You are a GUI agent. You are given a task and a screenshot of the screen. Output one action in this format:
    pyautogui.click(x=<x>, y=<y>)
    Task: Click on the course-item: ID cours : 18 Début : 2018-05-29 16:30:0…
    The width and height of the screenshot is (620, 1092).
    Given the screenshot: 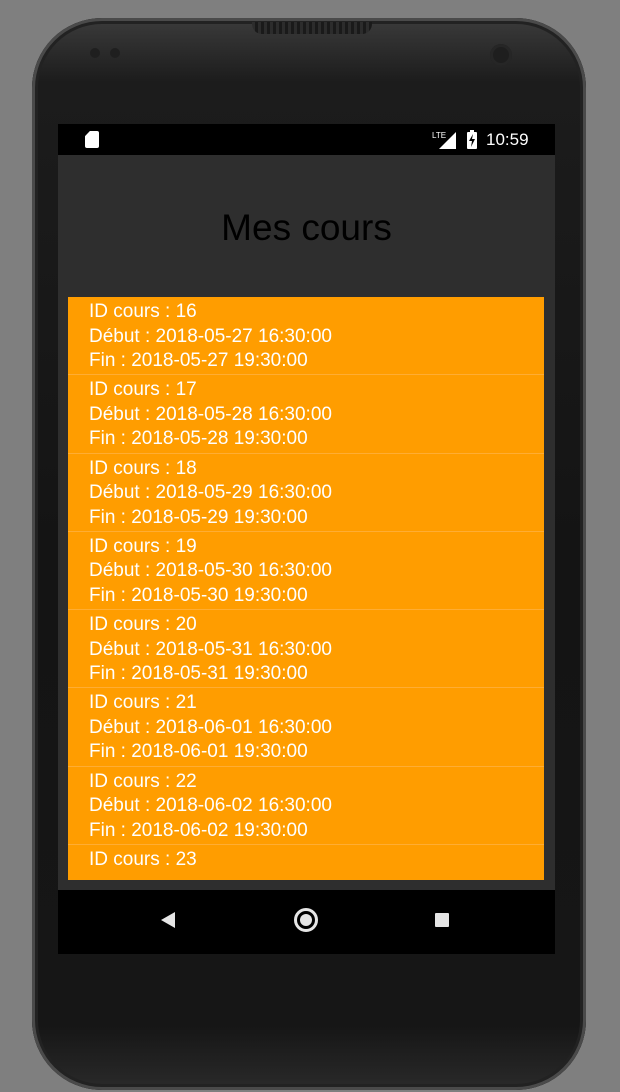 What is the action you would take?
    pyautogui.click(x=306, y=493)
    